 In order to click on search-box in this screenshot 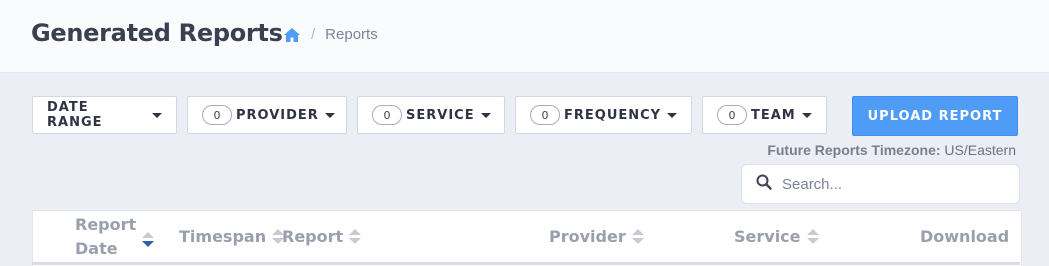, I will do `click(880, 184)`.